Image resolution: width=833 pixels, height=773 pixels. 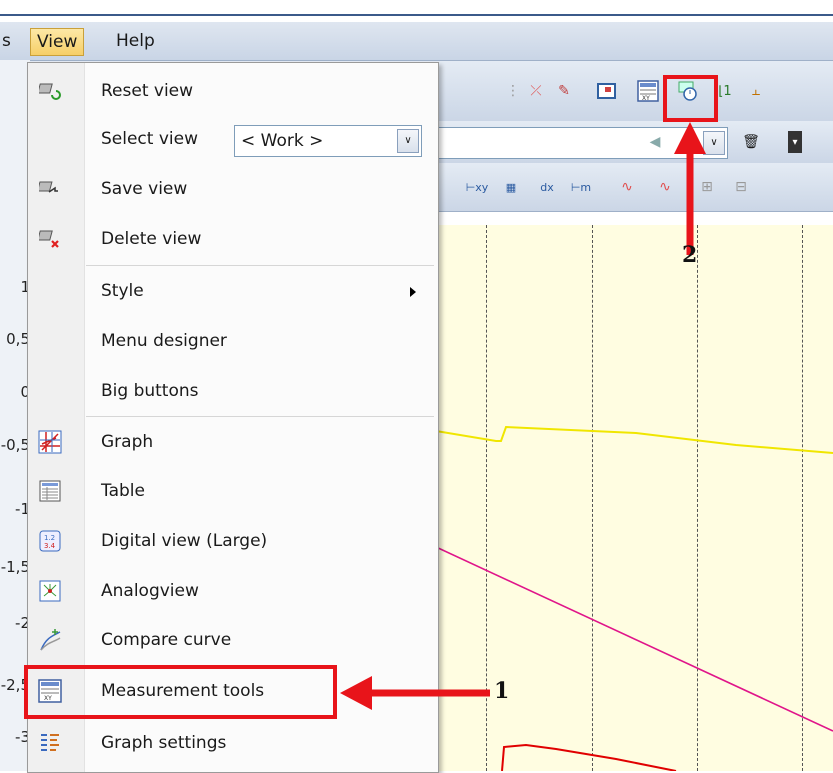 I want to click on curve-fit-settings-icon: ∿, so click(x=665, y=187).